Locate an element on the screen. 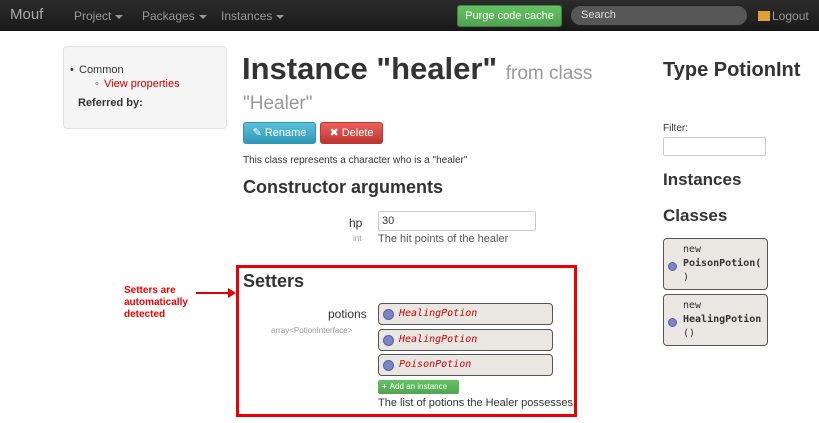 This screenshot has height=423, width=819. hp-input: 30 is located at coordinates (457, 221).